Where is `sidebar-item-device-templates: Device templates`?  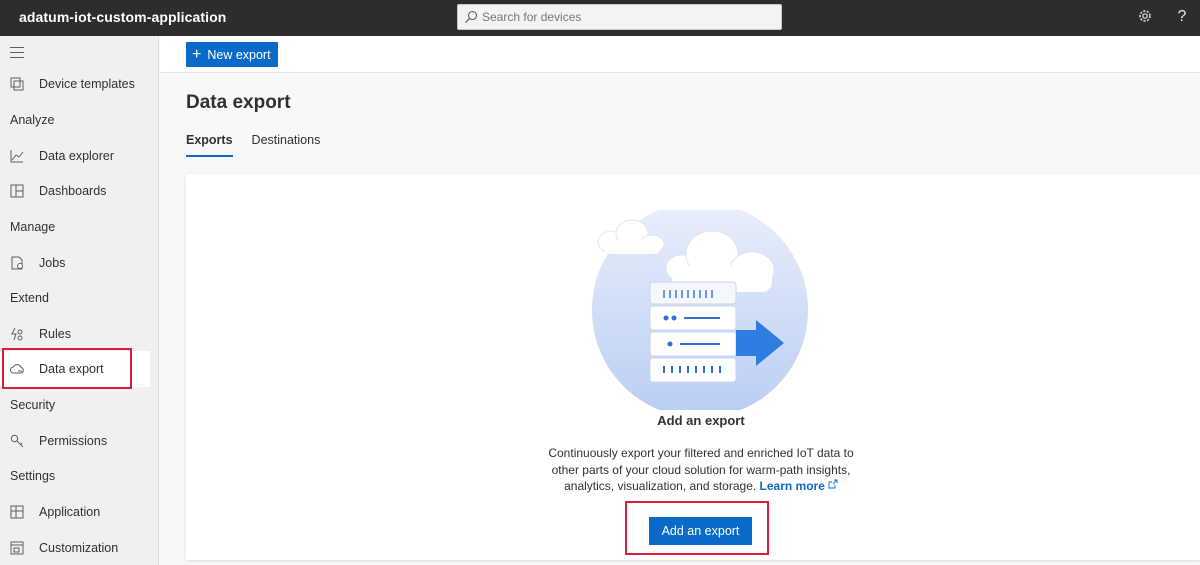
sidebar-item-device-templates: Device templates is located at coordinates (75, 84).